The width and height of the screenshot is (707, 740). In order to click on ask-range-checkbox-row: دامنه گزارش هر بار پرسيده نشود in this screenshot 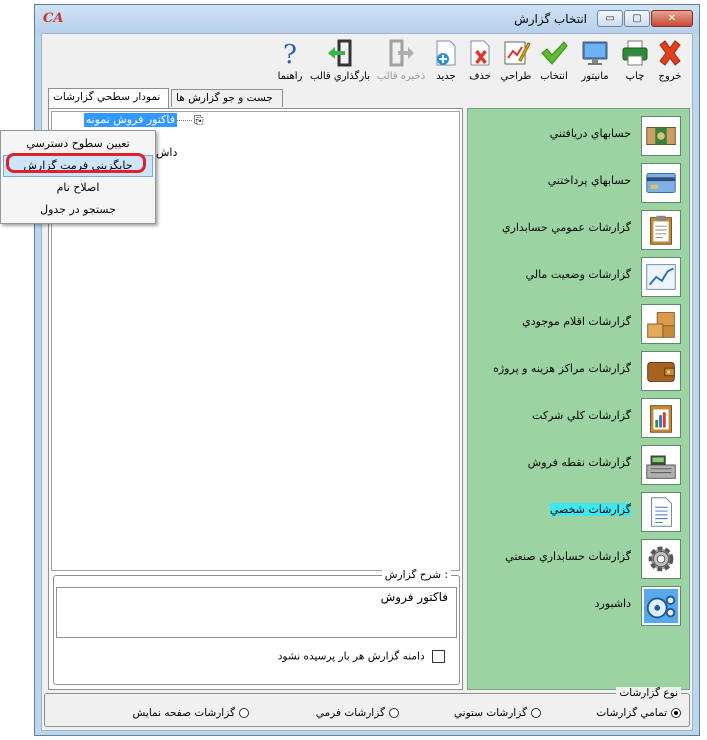, I will do `click(361, 656)`.